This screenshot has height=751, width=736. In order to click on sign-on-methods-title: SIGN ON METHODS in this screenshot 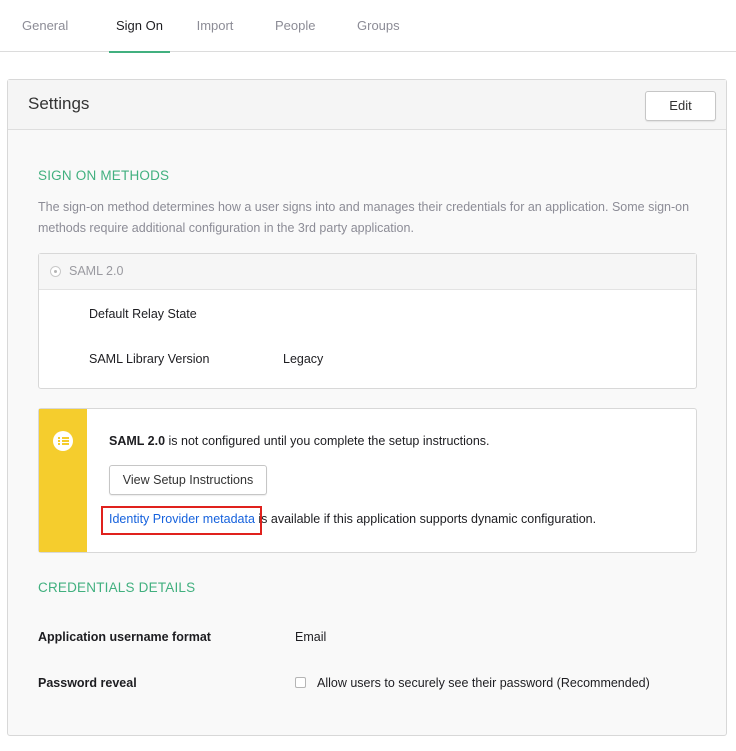, I will do `click(104, 175)`.